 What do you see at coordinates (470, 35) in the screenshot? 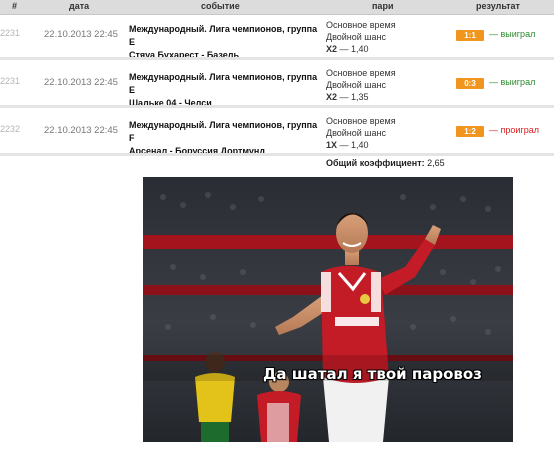
I see `score-badge: 1:1` at bounding box center [470, 35].